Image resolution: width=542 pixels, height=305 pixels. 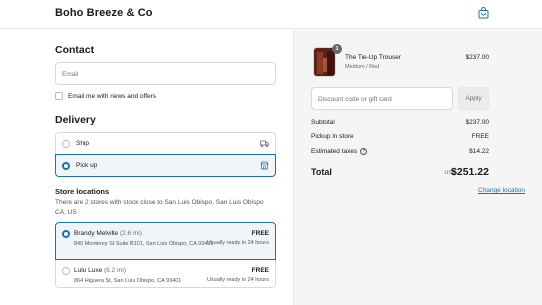 What do you see at coordinates (477, 122) in the screenshot?
I see `subtotal-value: $237.00` at bounding box center [477, 122].